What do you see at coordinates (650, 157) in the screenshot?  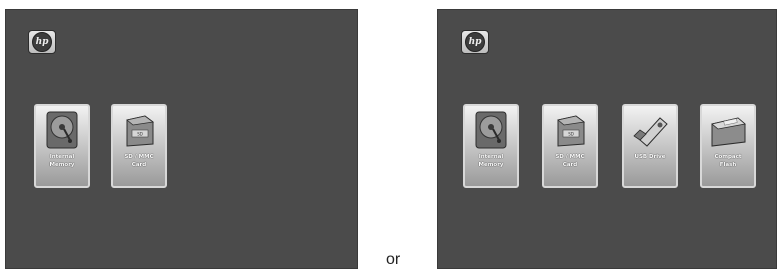 I see `tile-label: USB Drive` at bounding box center [650, 157].